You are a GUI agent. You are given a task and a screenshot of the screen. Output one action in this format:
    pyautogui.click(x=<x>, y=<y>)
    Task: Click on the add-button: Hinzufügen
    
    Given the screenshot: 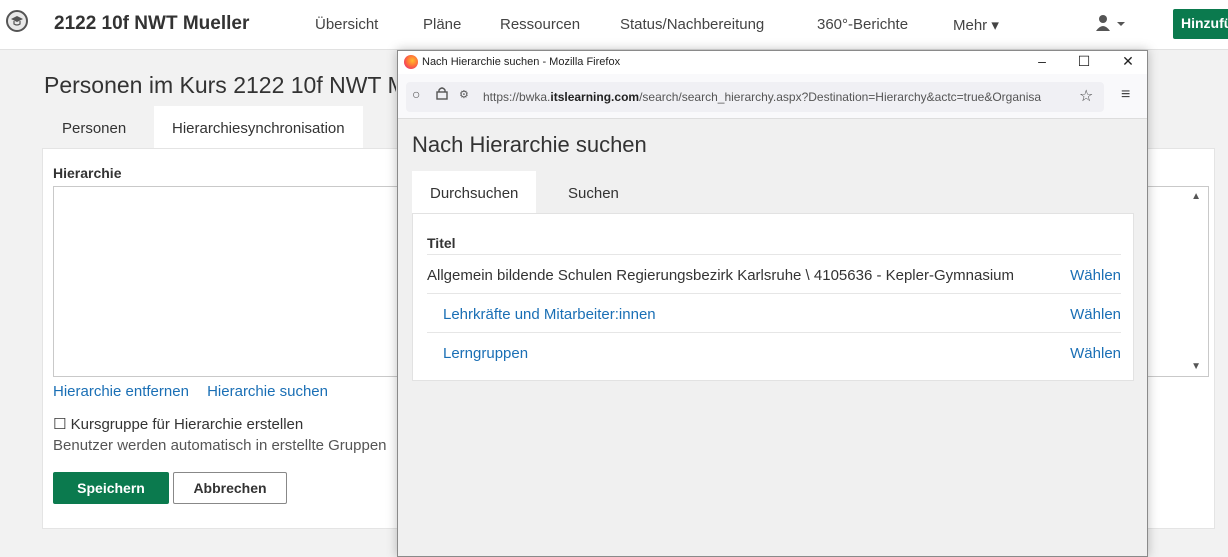 What is the action you would take?
    pyautogui.click(x=1200, y=24)
    